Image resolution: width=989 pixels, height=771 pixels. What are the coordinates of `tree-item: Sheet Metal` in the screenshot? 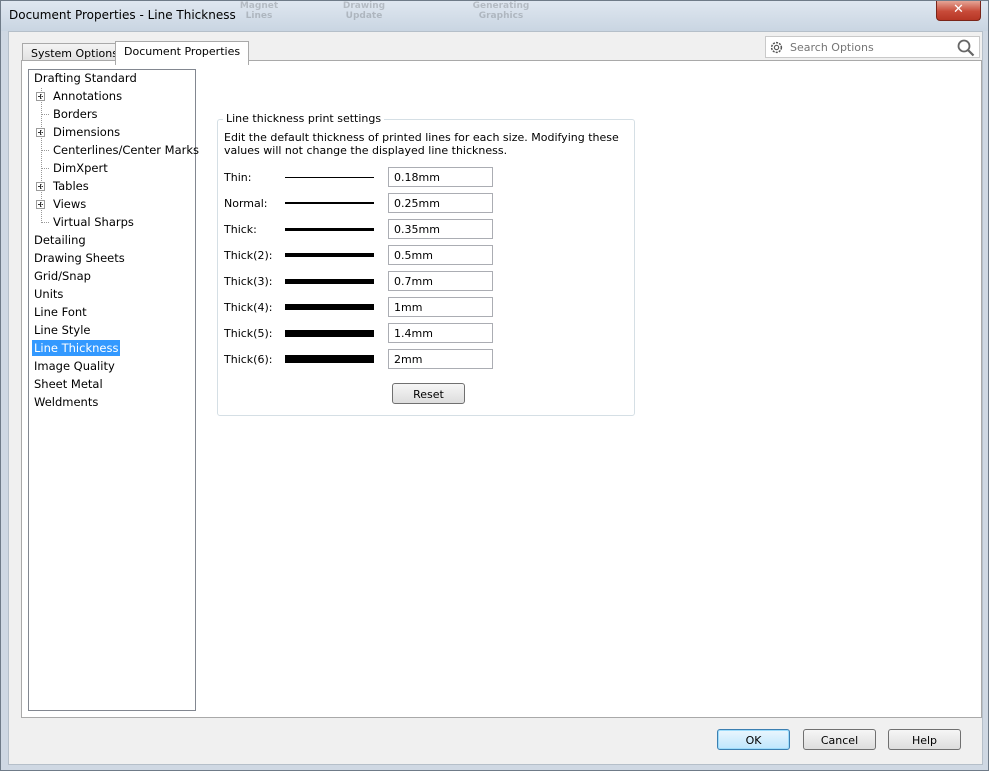 It's located at (68, 384).